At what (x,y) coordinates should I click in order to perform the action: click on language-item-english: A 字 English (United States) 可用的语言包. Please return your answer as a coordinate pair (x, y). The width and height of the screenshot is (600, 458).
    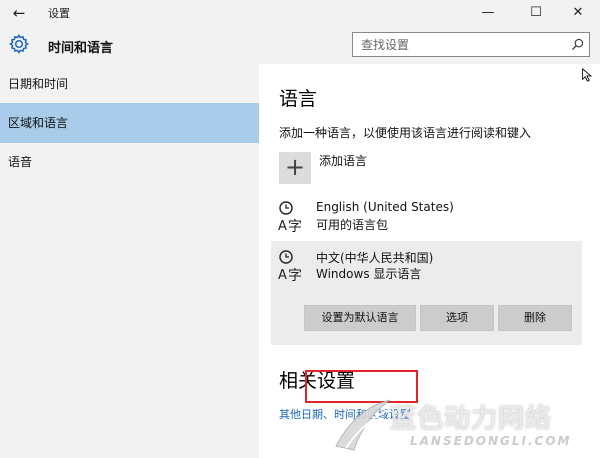
    Looking at the image, I should click on (426, 220).